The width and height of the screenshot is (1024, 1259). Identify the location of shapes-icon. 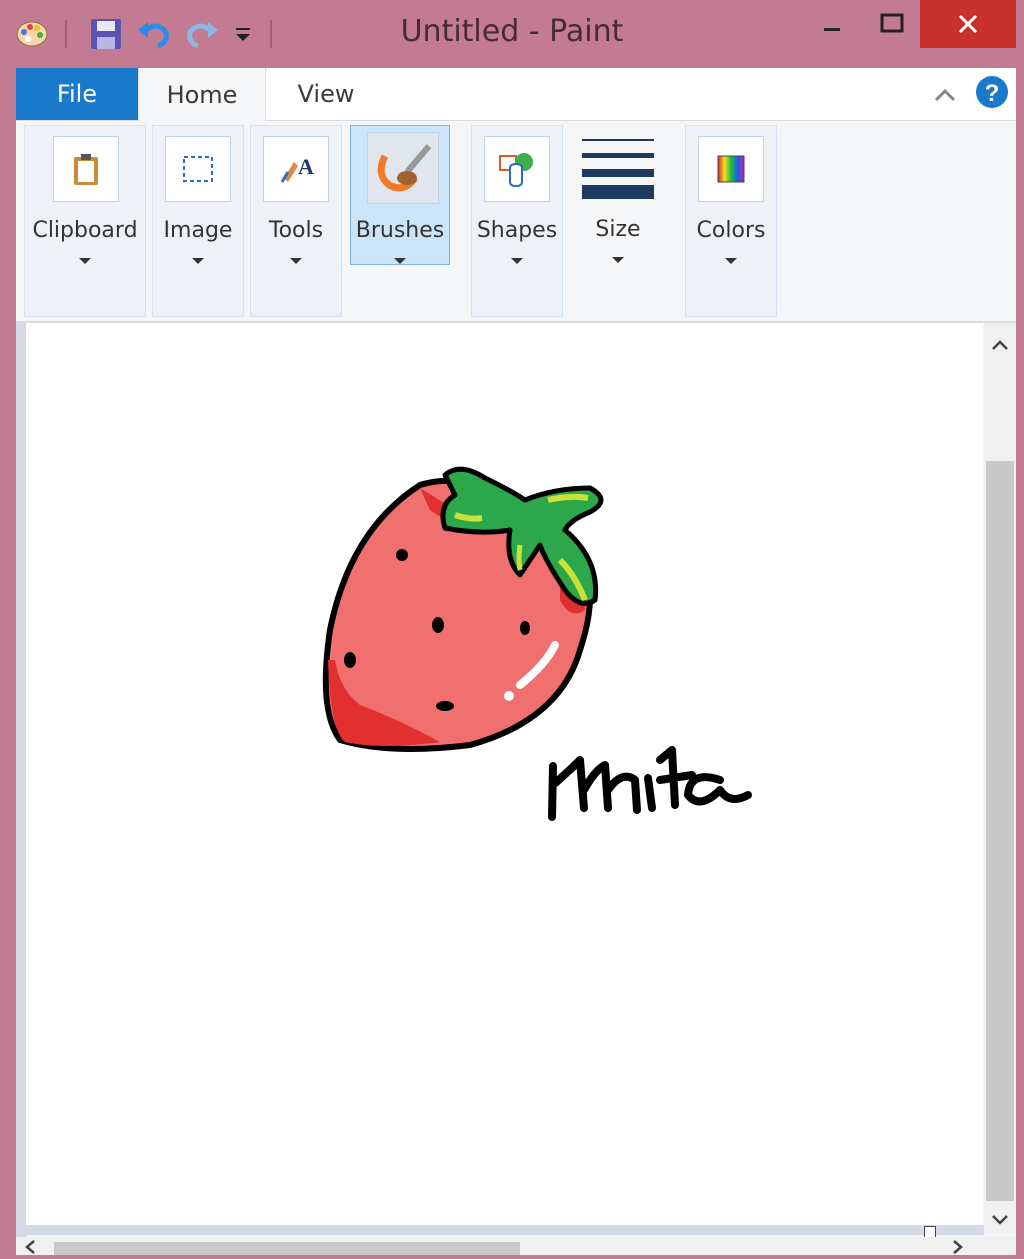
(517, 169).